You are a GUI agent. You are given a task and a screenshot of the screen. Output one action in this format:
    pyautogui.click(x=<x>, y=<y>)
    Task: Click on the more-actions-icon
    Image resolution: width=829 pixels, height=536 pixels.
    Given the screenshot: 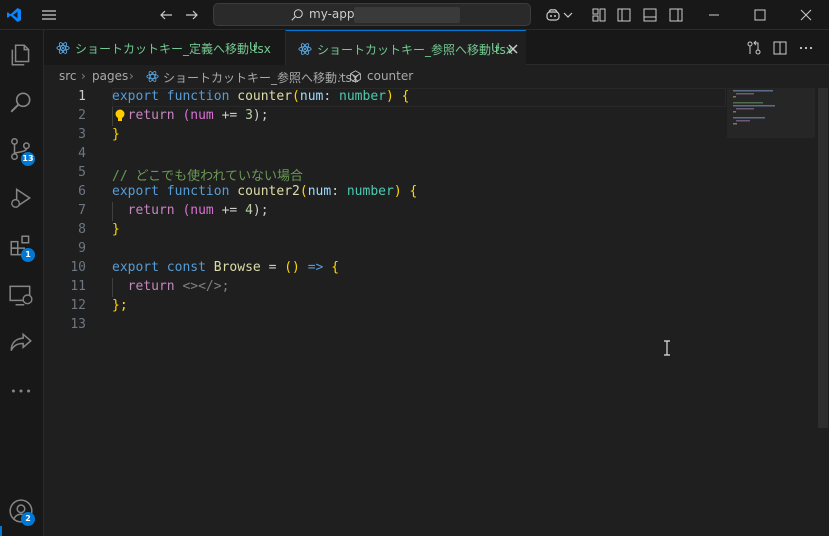 What is the action you would take?
    pyautogui.click(x=806, y=48)
    